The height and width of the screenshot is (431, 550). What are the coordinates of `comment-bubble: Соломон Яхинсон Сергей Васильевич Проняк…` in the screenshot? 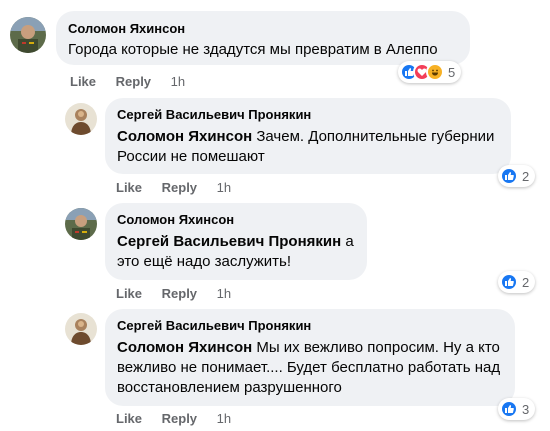 It's located at (236, 241).